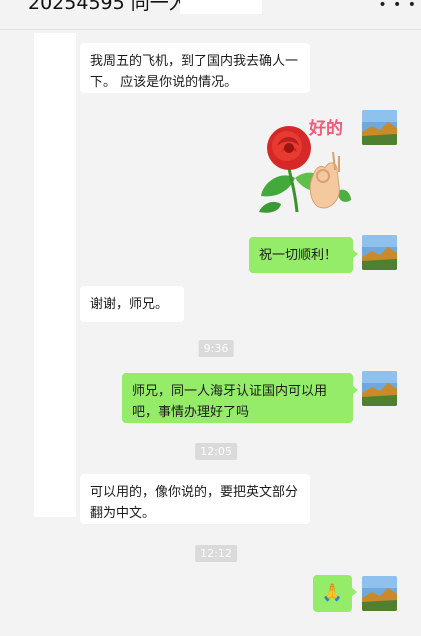 This screenshot has width=421, height=636. I want to click on rose-ok-hand-sticker-icon: 好的, so click(305, 165).